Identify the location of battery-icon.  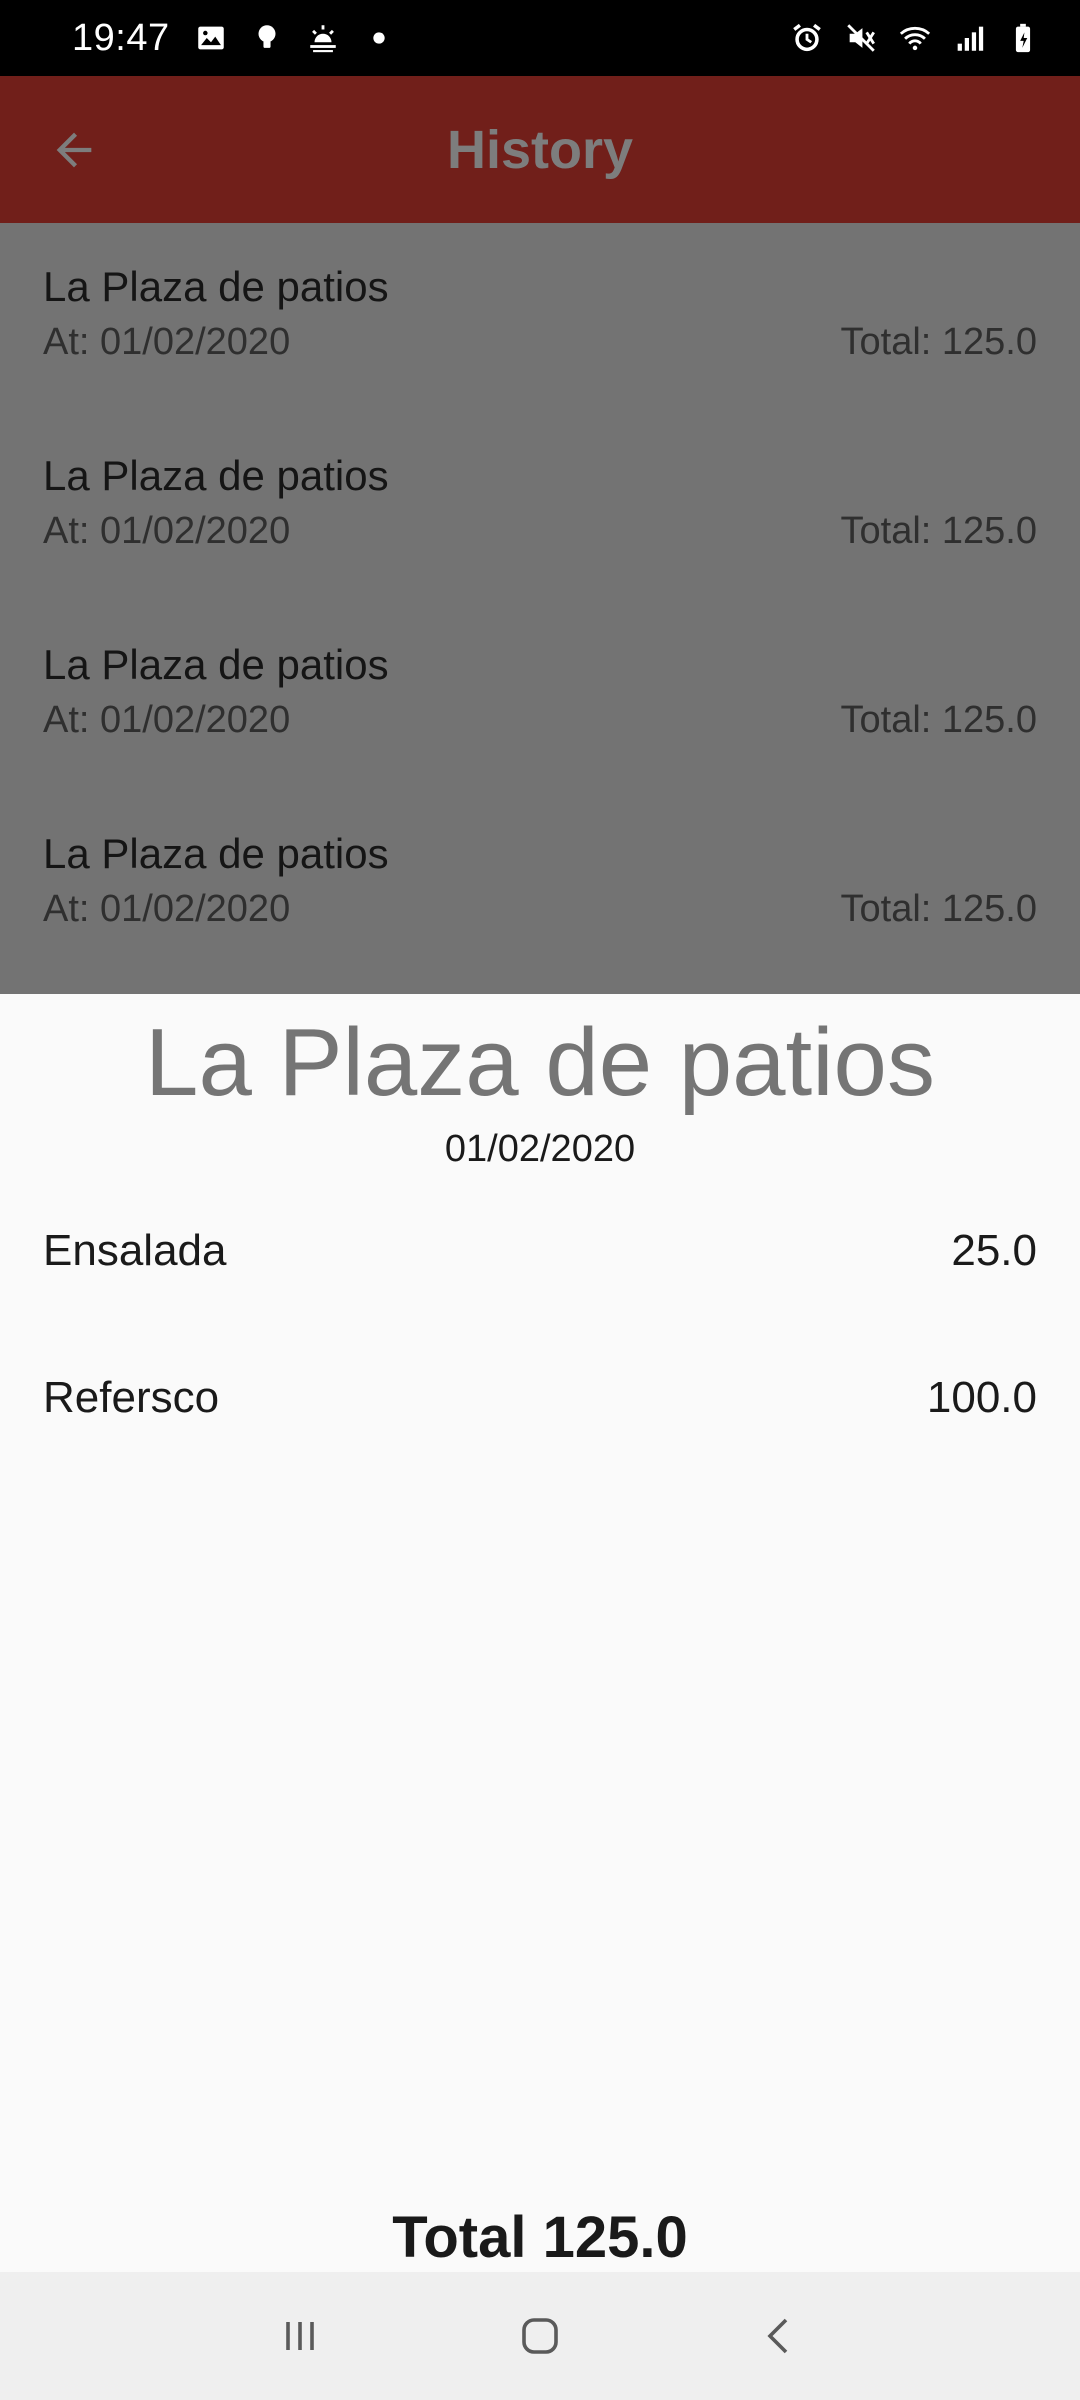
(1023, 38).